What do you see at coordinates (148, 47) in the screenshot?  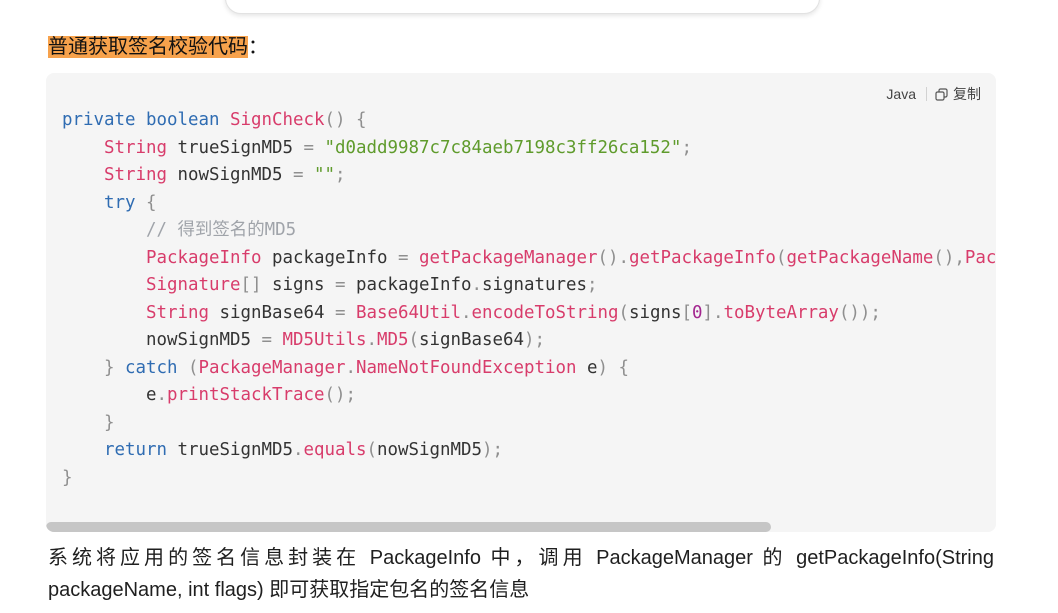 I see `heading-highlight: 普通获取签名校验代码` at bounding box center [148, 47].